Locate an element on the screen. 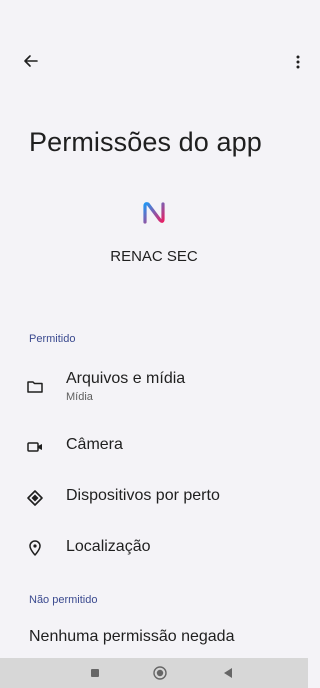  permission-location: Localização is located at coordinates (154, 550).